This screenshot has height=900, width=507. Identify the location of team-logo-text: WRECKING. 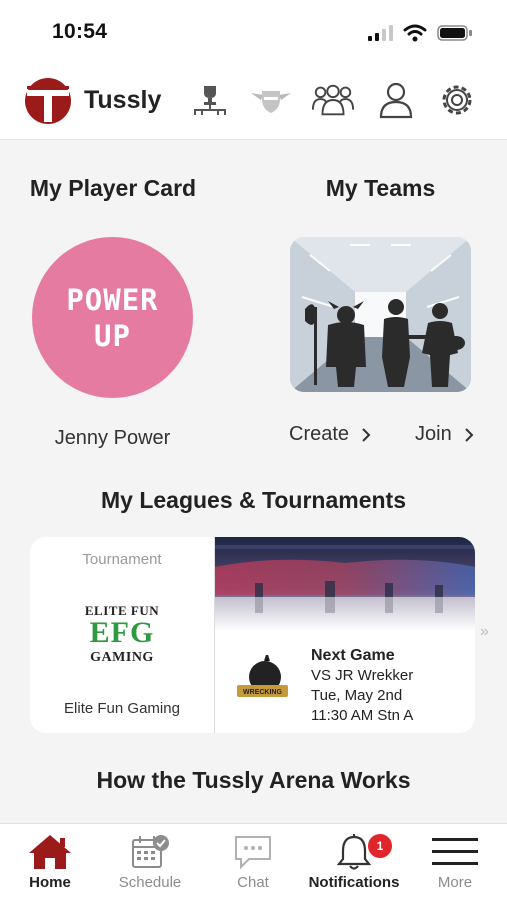
(262, 692).